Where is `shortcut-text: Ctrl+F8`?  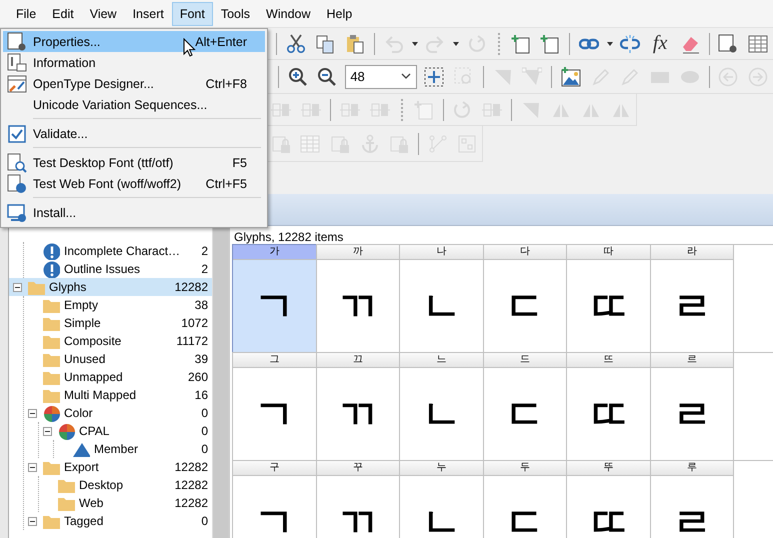 shortcut-text: Ctrl+F8 is located at coordinates (226, 83).